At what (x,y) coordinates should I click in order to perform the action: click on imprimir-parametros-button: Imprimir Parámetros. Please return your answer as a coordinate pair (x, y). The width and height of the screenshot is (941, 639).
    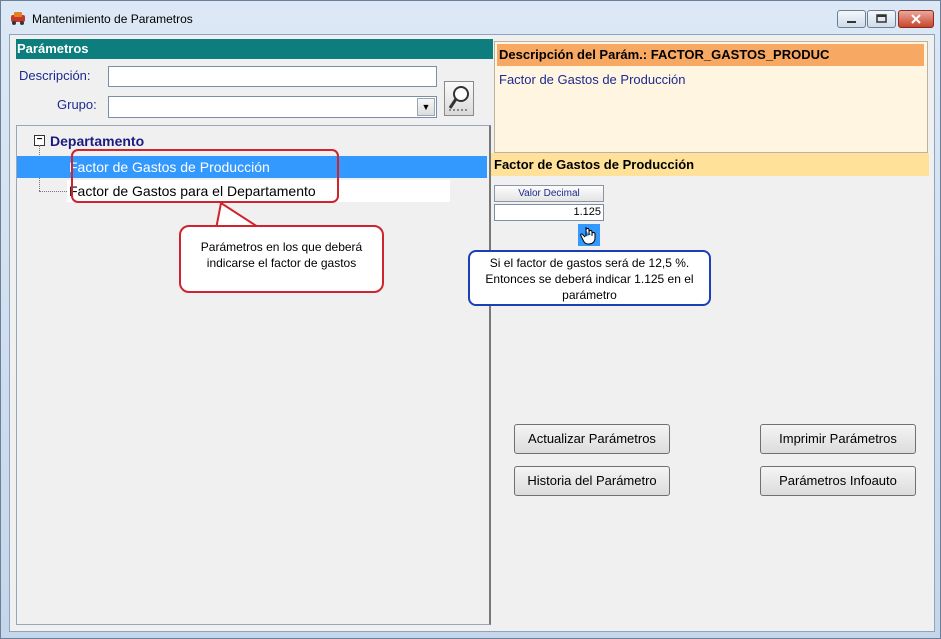
    Looking at the image, I should click on (838, 439).